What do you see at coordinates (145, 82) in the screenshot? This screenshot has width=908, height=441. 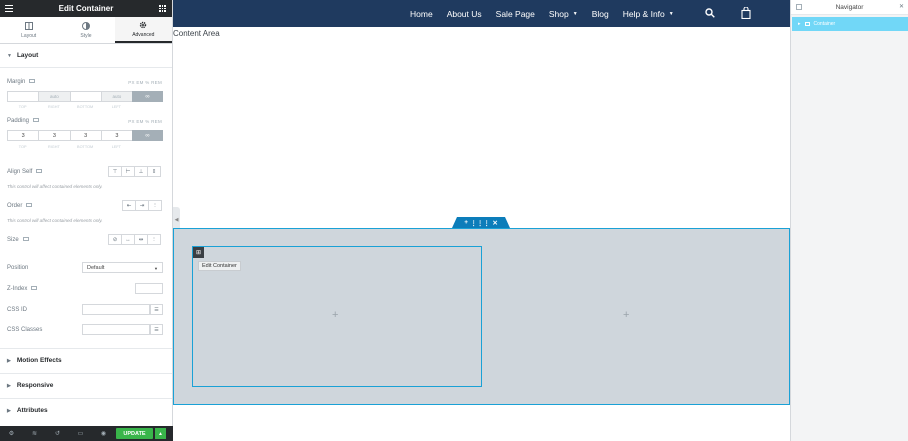 I see `margin-units: PX EM % REM` at bounding box center [145, 82].